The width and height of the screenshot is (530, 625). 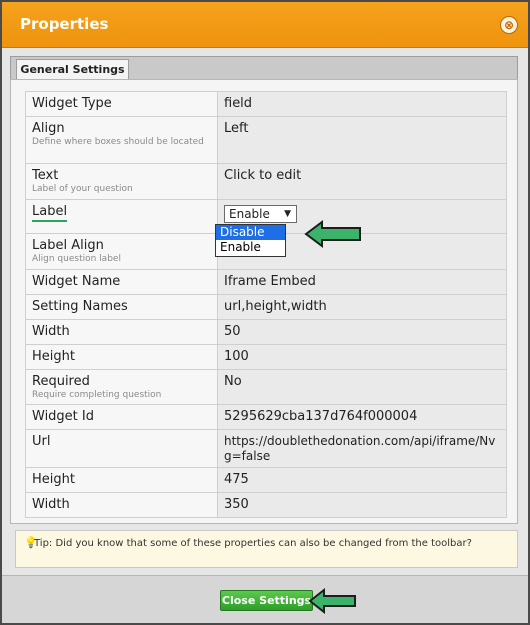 I want to click on dialog-title: Properties, so click(x=64, y=24).